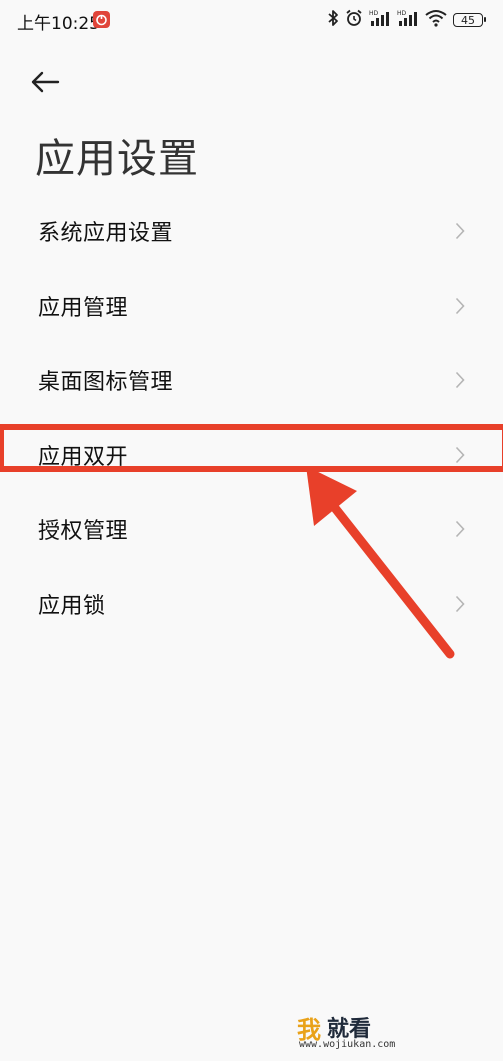 The image size is (503, 1061). I want to click on menu-item-label: 应用双开, so click(83, 457).